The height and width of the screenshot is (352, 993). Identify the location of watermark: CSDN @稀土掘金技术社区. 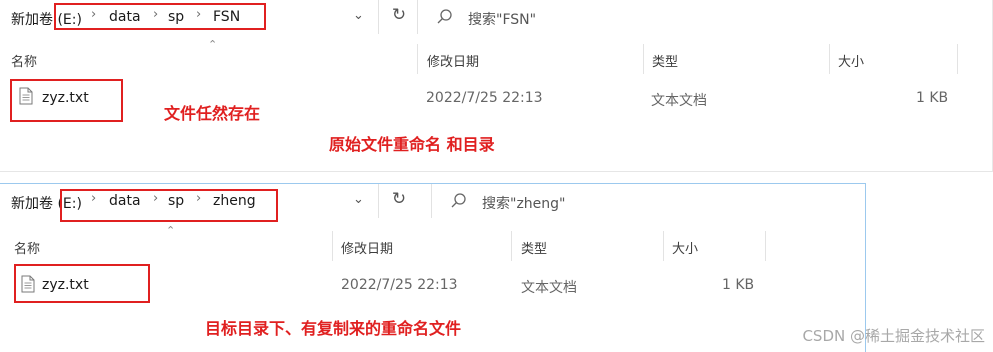
(893, 336).